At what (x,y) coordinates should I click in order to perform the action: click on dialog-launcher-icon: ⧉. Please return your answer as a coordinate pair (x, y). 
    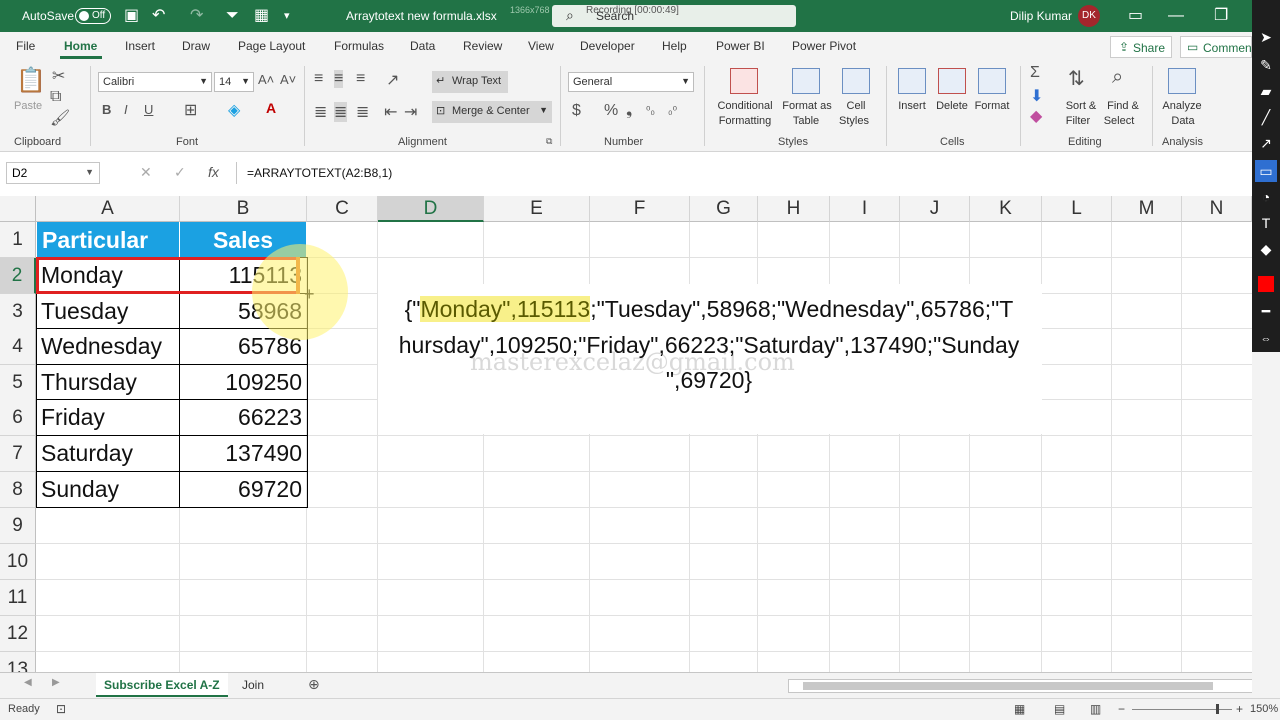
    Looking at the image, I should click on (549, 141).